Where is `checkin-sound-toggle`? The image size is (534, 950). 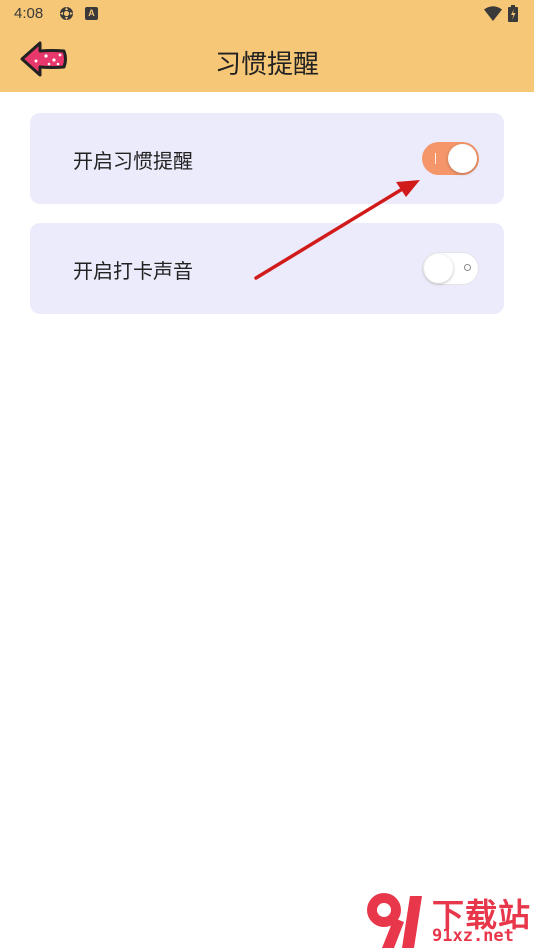
checkin-sound-toggle is located at coordinates (450, 268).